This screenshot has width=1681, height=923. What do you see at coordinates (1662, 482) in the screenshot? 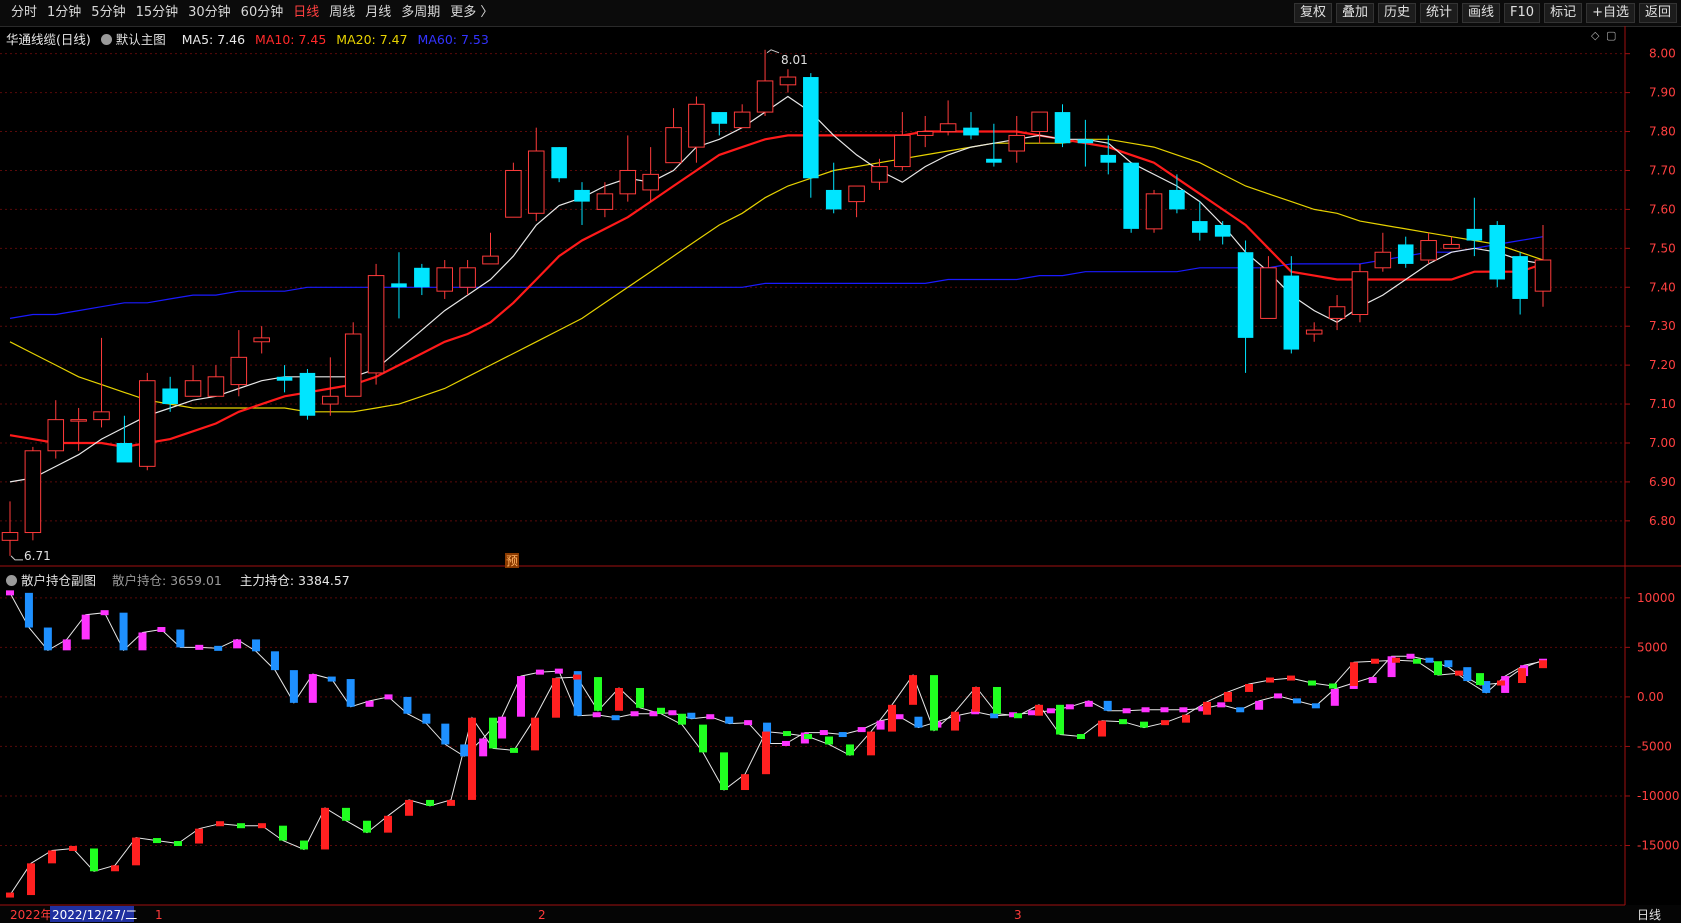
I see `price-tick-label: 6.90` at bounding box center [1662, 482].